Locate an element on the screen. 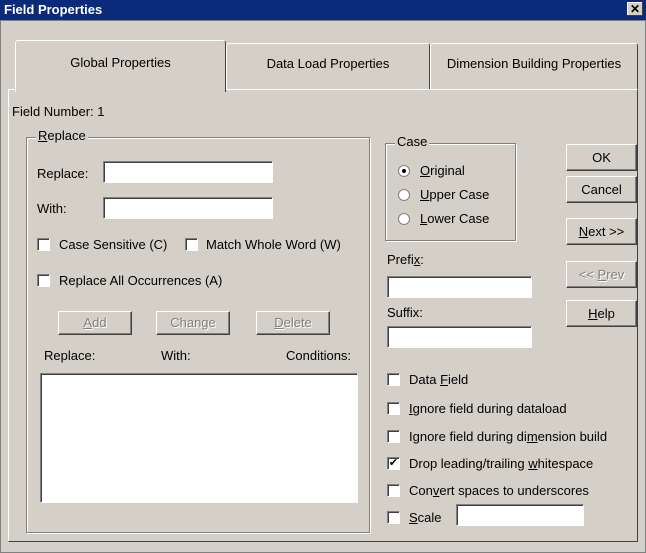 The width and height of the screenshot is (646, 553). cancel-button: Cancel is located at coordinates (601, 189).